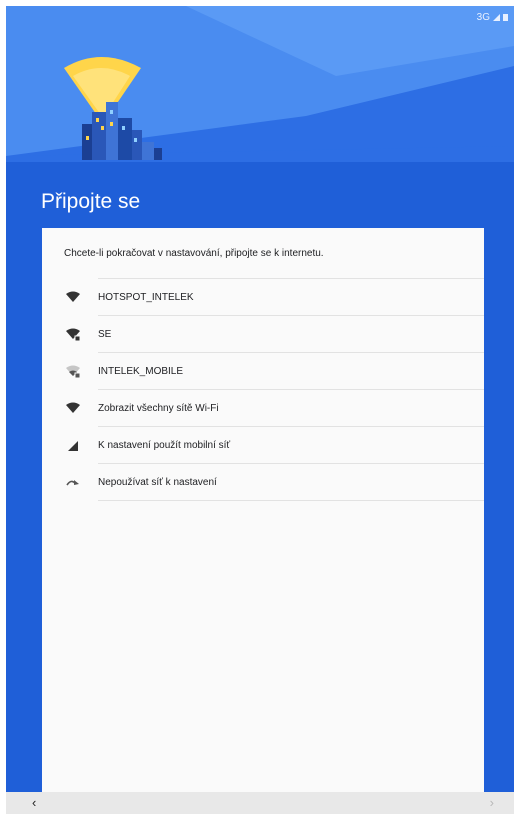  I want to click on network-item-label: Zobrazit všechny sítě Wi-Fi, so click(158, 408).